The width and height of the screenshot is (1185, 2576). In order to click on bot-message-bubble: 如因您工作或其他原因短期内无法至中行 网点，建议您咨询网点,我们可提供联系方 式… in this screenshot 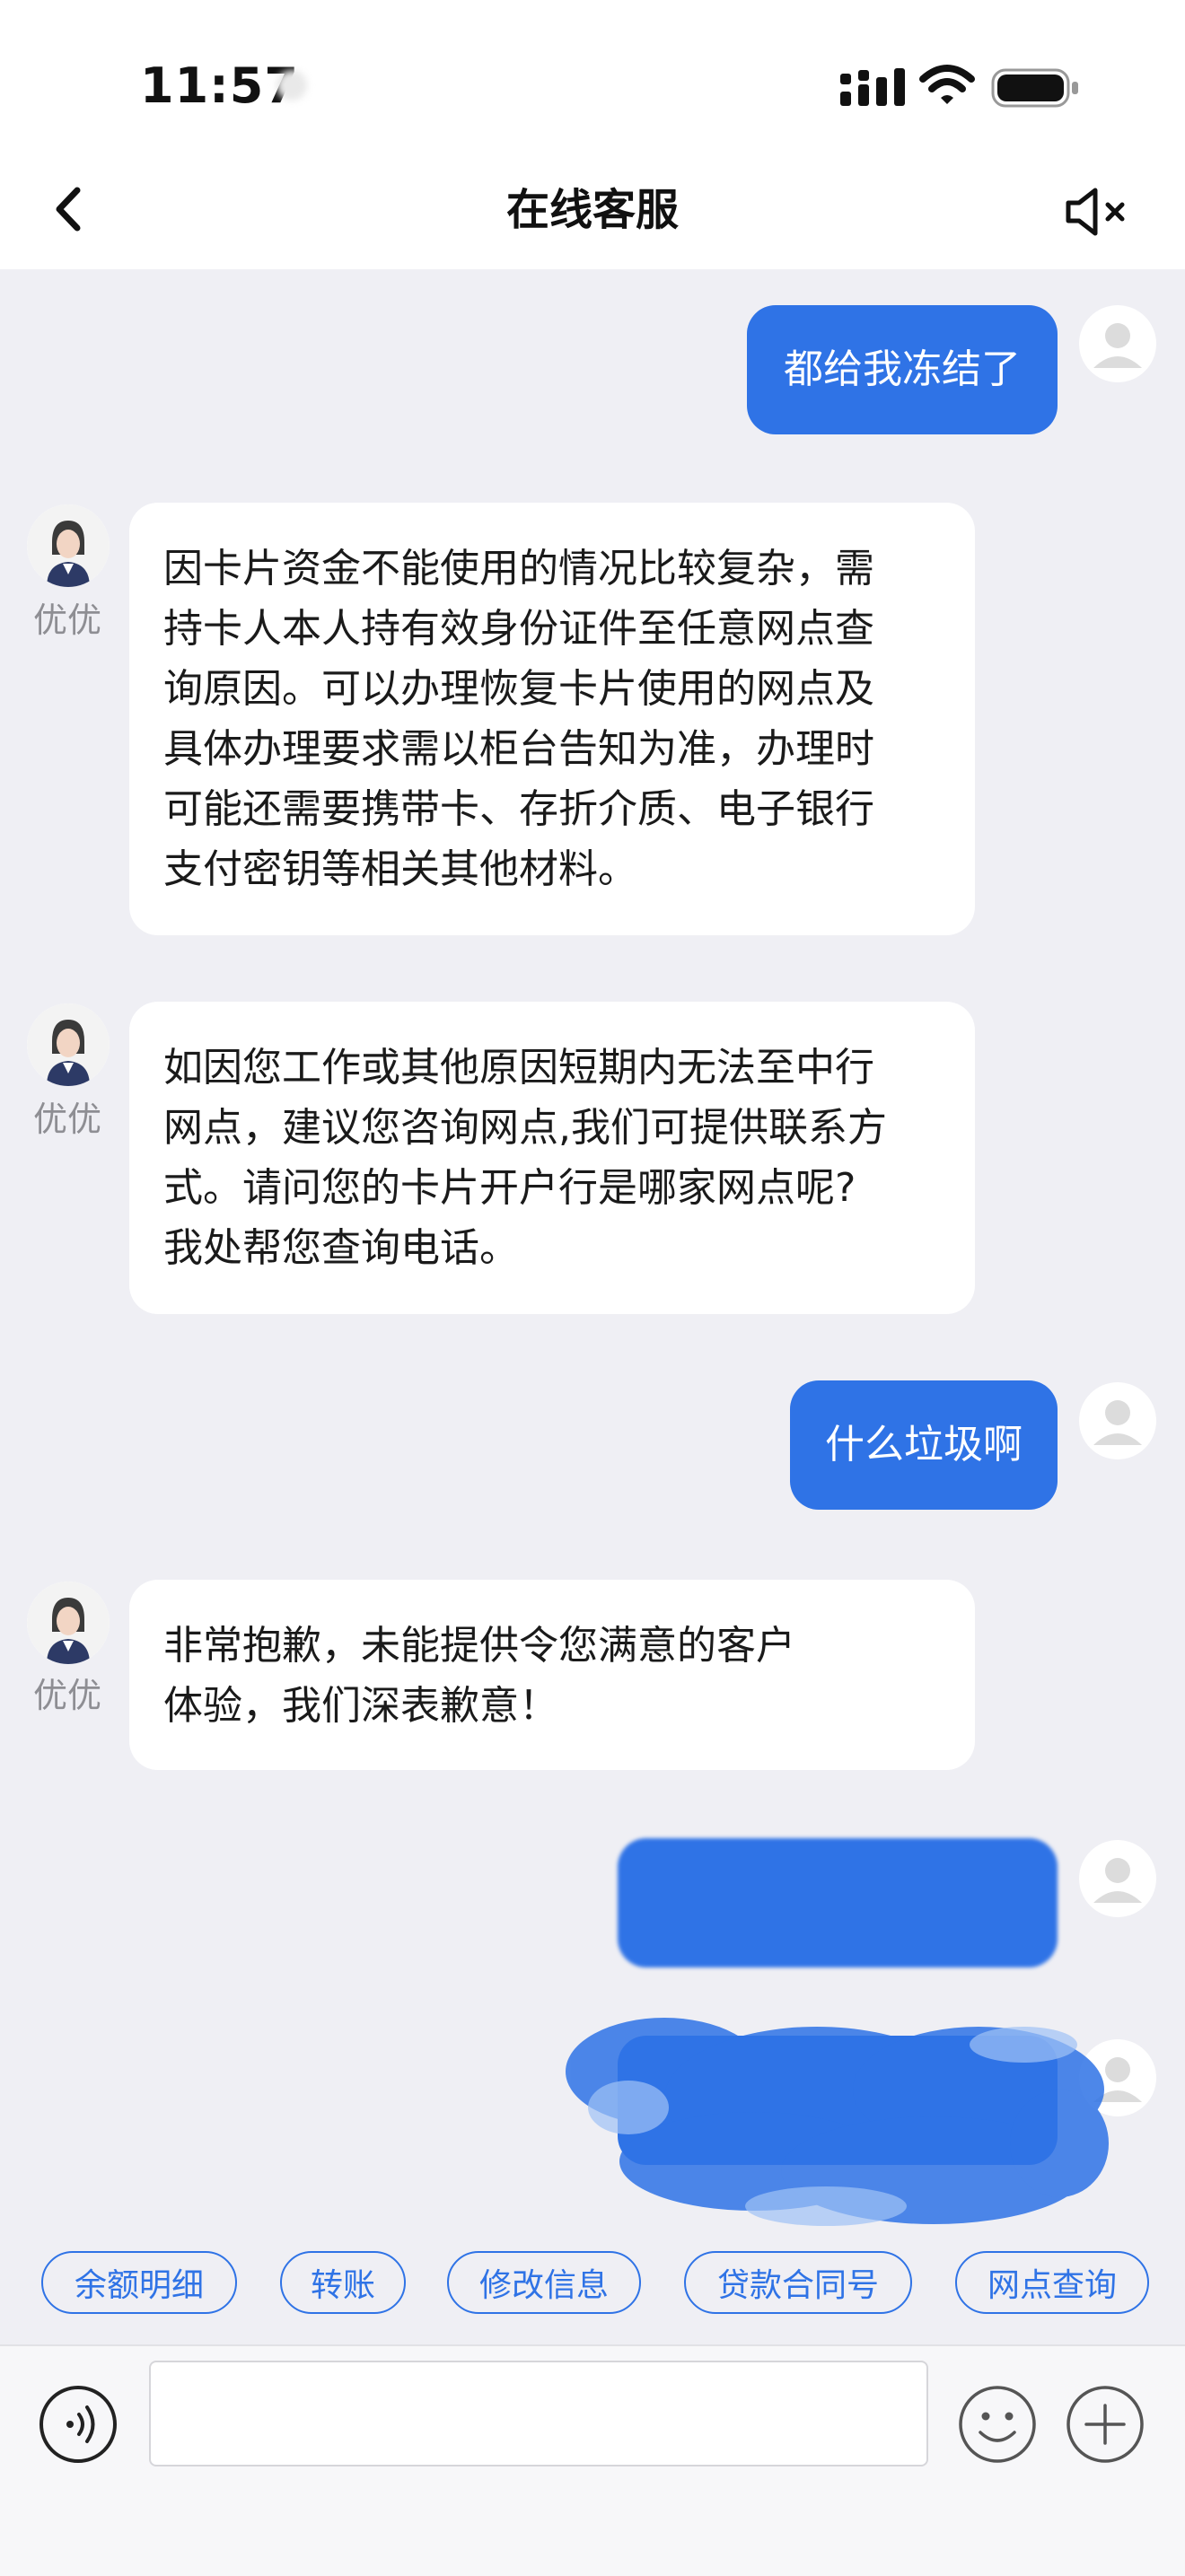, I will do `click(552, 1158)`.